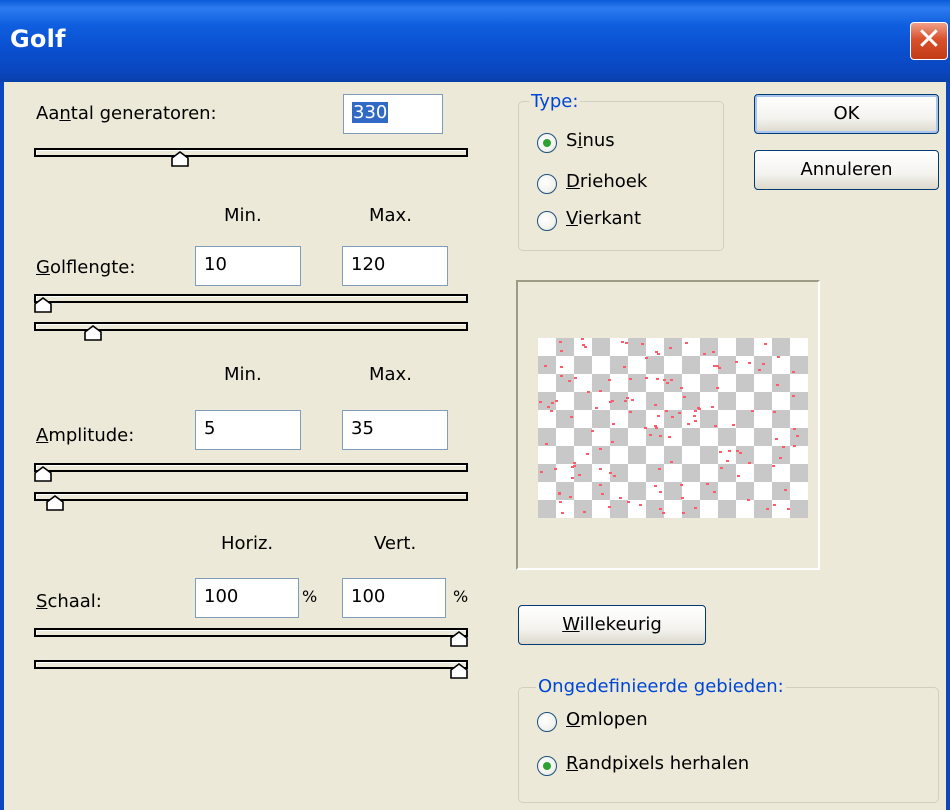 This screenshot has height=810, width=950. What do you see at coordinates (673, 428) in the screenshot?
I see `preview-image` at bounding box center [673, 428].